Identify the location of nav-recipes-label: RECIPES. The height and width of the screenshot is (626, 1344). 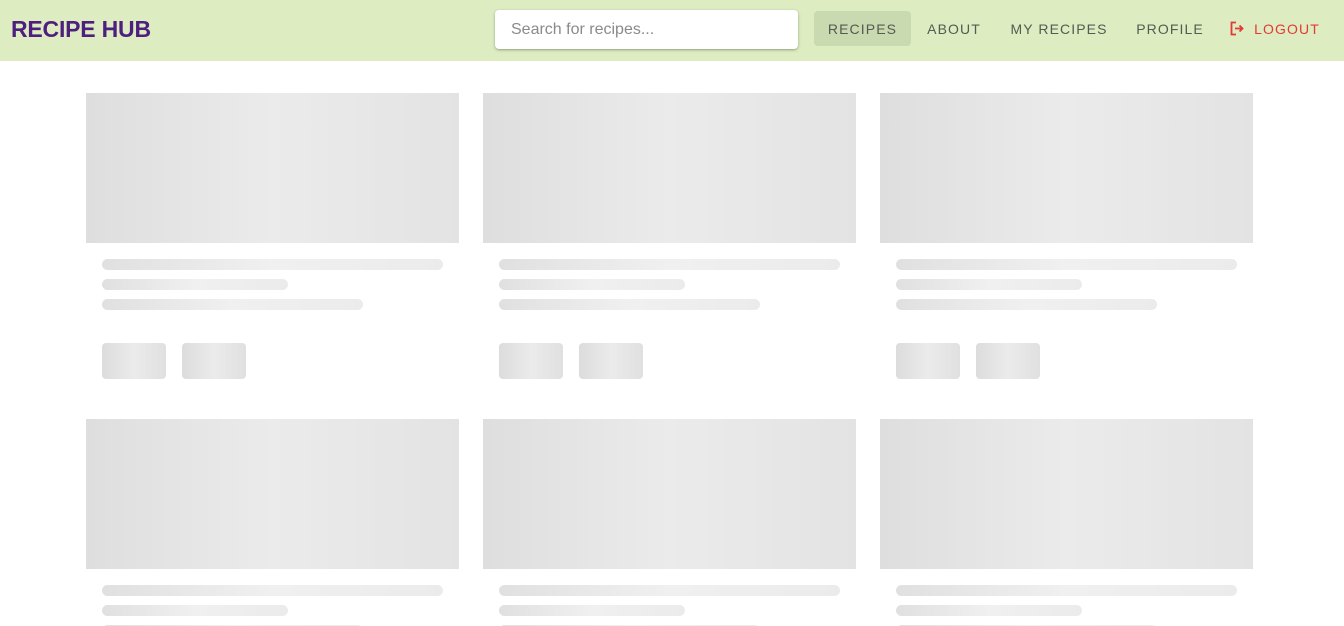
(862, 28).